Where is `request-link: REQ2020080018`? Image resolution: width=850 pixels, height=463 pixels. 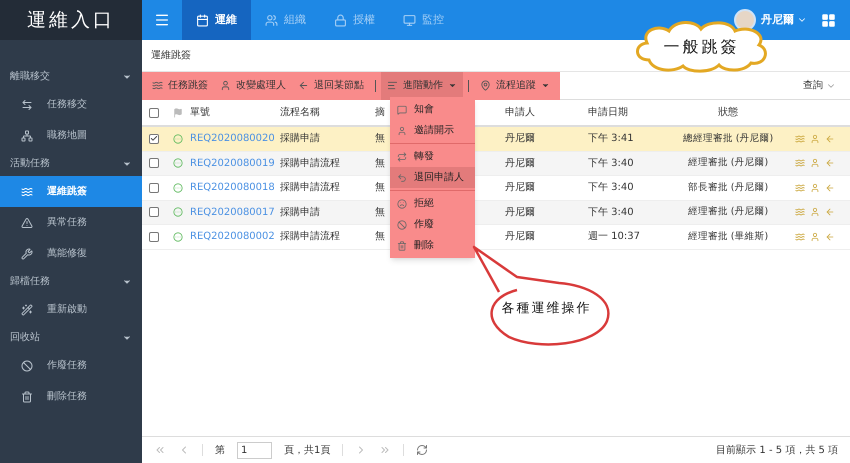 request-link: REQ2020080018 is located at coordinates (235, 188).